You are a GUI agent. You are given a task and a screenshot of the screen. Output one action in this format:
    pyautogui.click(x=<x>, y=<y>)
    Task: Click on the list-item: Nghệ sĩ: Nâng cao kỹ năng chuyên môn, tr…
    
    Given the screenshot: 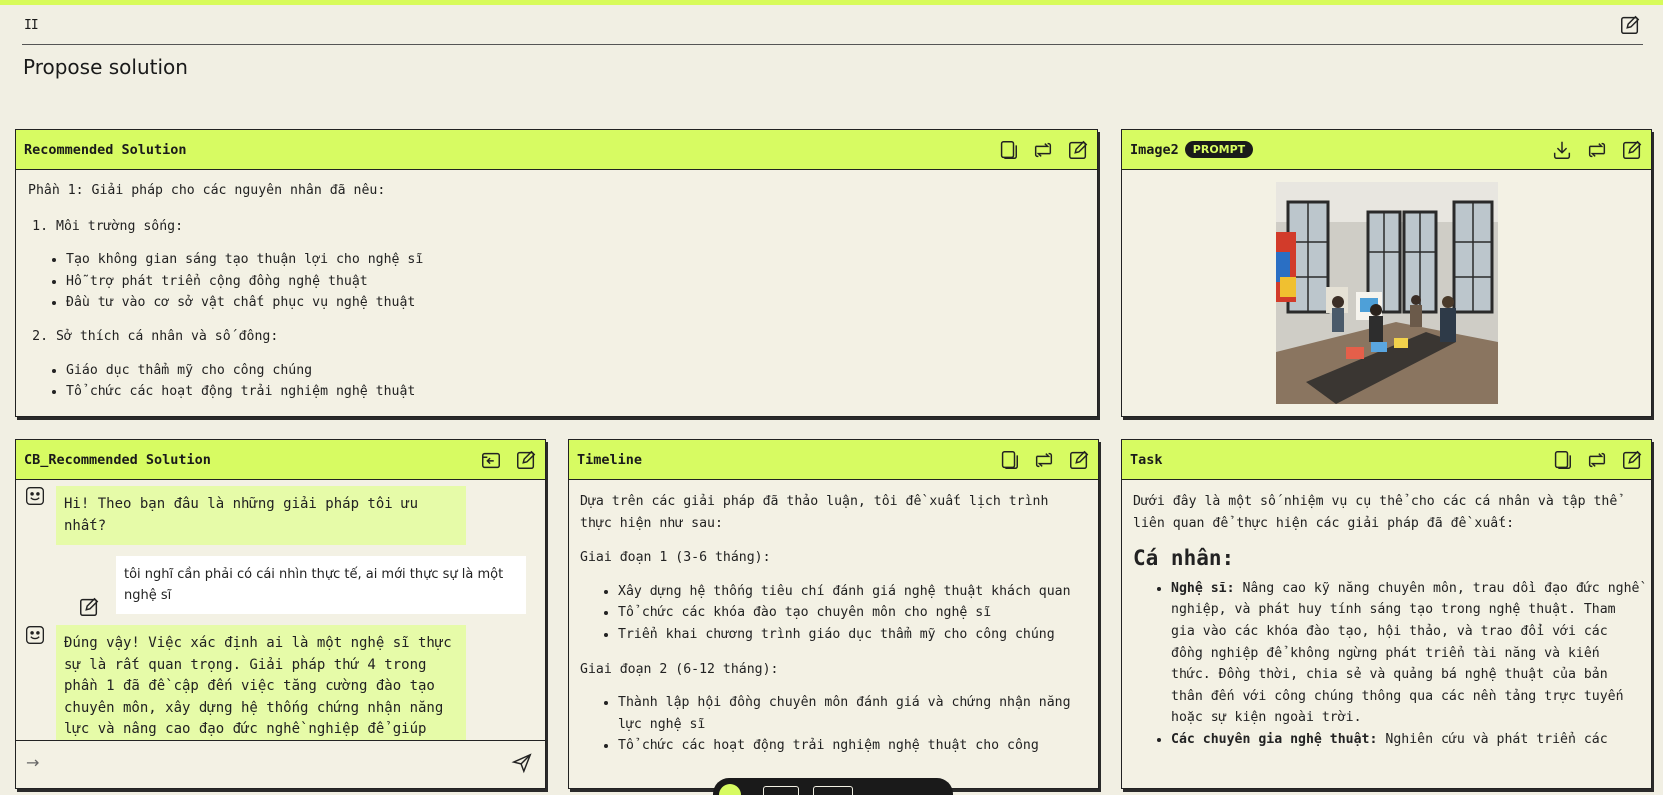 What is the action you would take?
    pyautogui.click(x=1405, y=653)
    